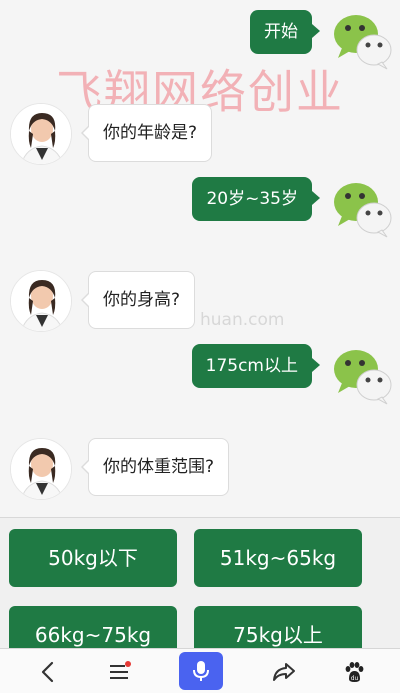 The image size is (400, 693). I want to click on user-message: 开始, so click(285, 32).